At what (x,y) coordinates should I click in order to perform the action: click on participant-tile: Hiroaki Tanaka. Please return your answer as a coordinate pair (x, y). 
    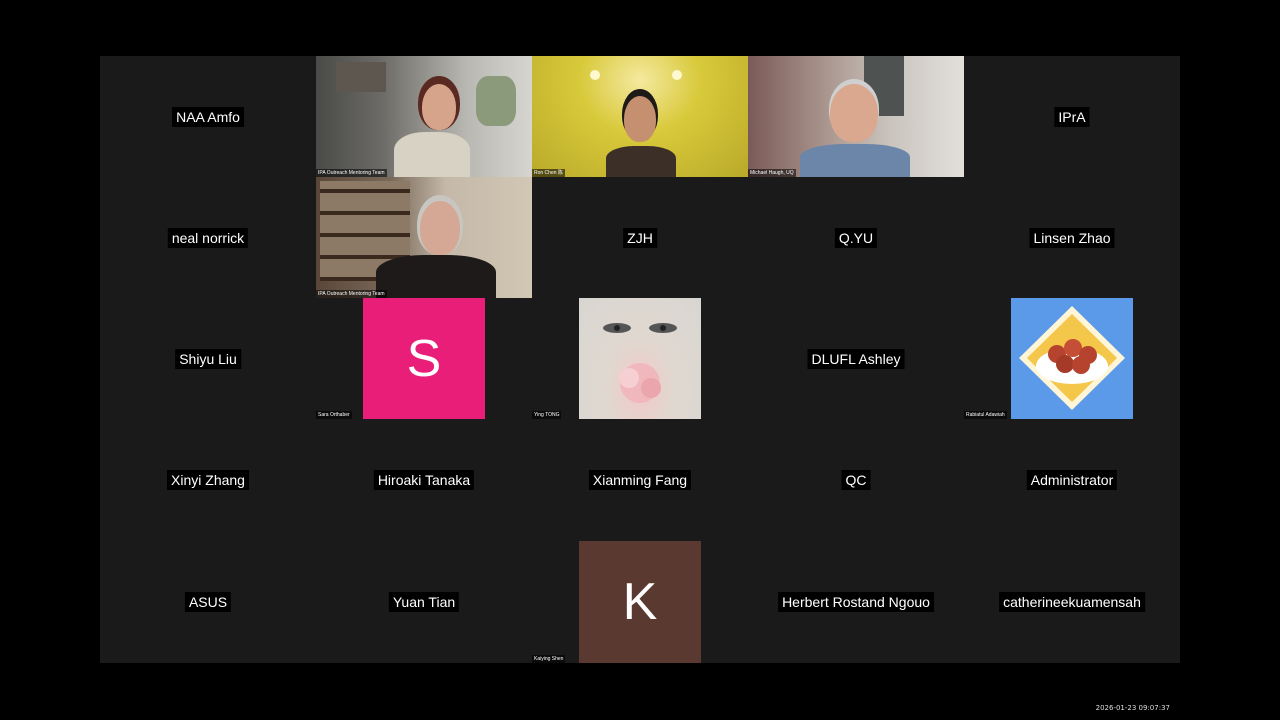
    Looking at the image, I should click on (424, 480).